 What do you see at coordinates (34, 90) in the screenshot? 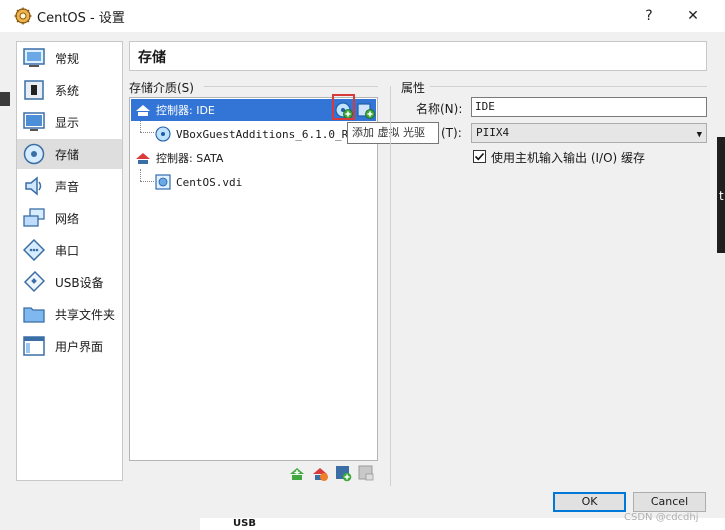
I see `system-icon` at bounding box center [34, 90].